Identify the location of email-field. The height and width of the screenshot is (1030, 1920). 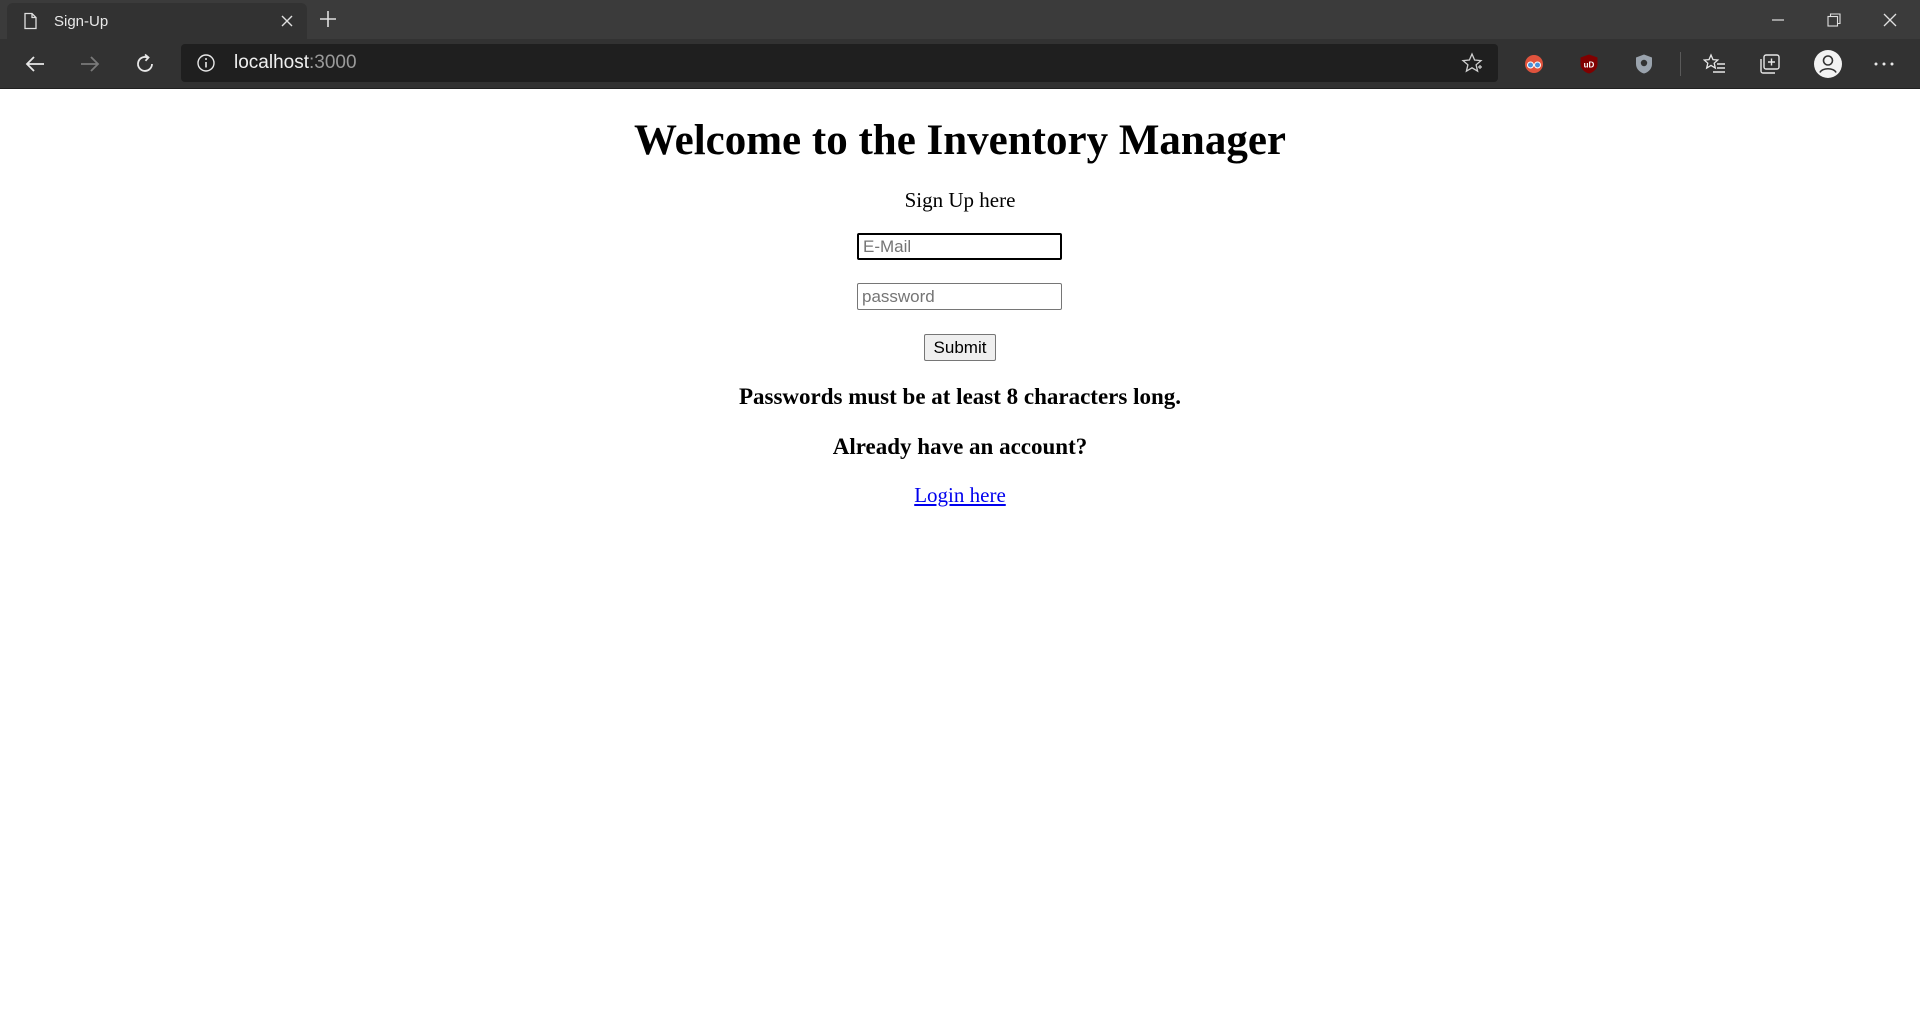
(959, 246).